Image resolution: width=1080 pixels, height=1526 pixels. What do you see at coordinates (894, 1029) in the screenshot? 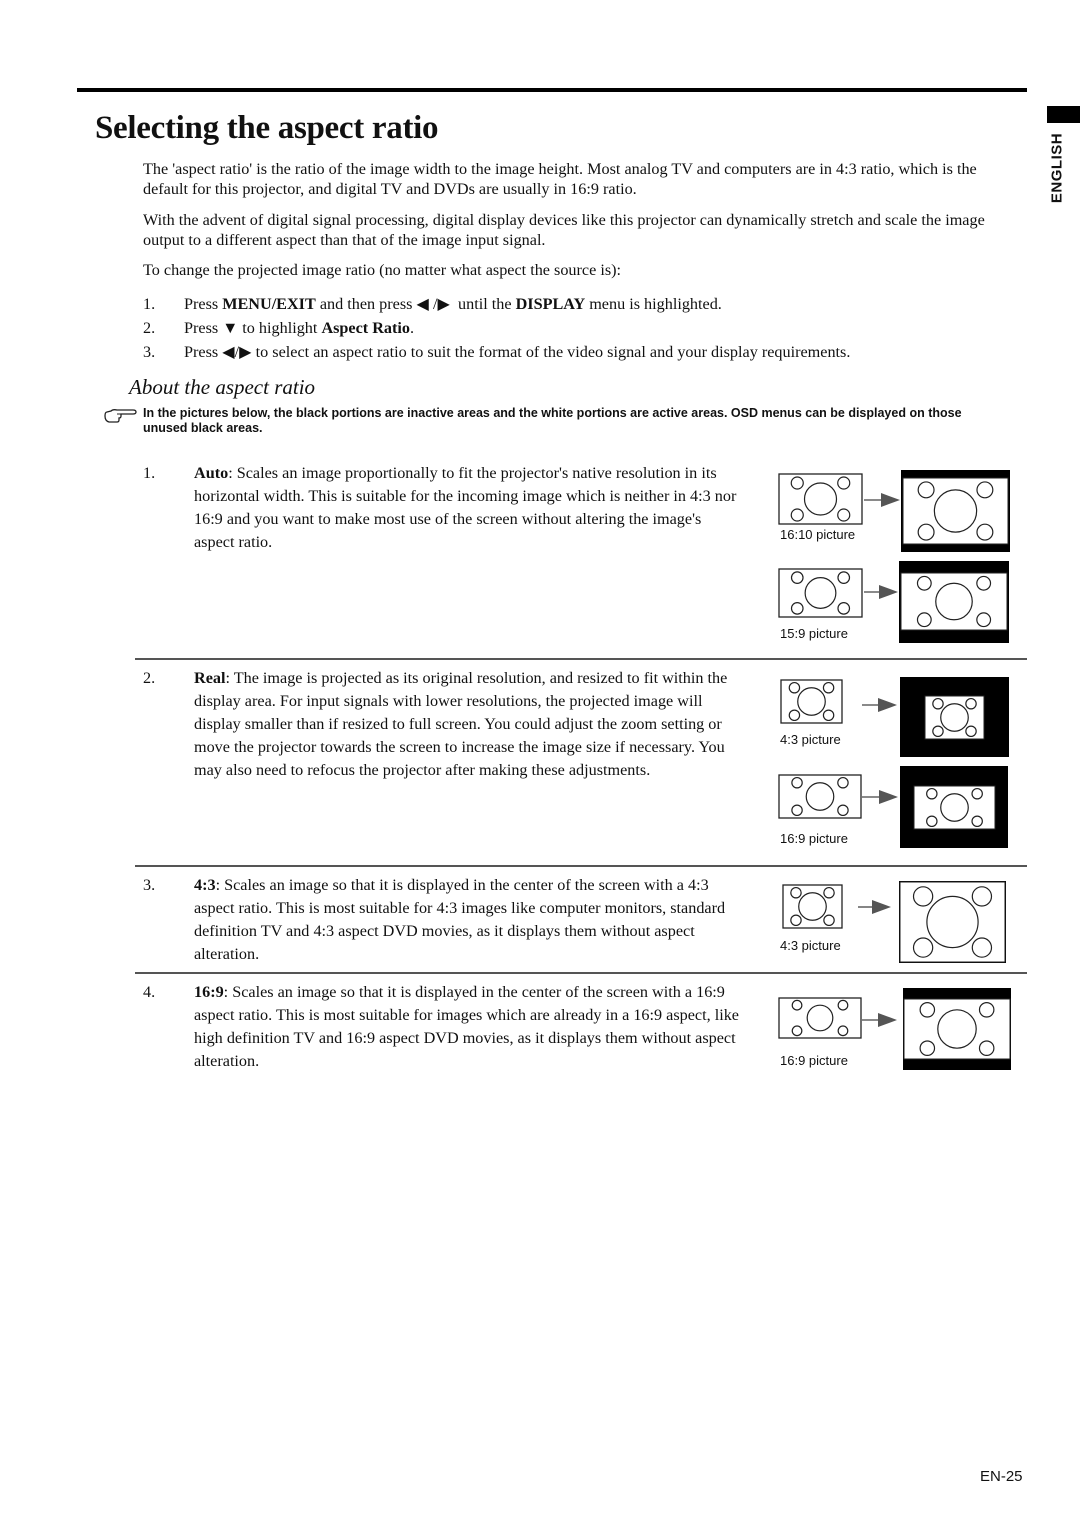
I see `aspect-diagram` at bounding box center [894, 1029].